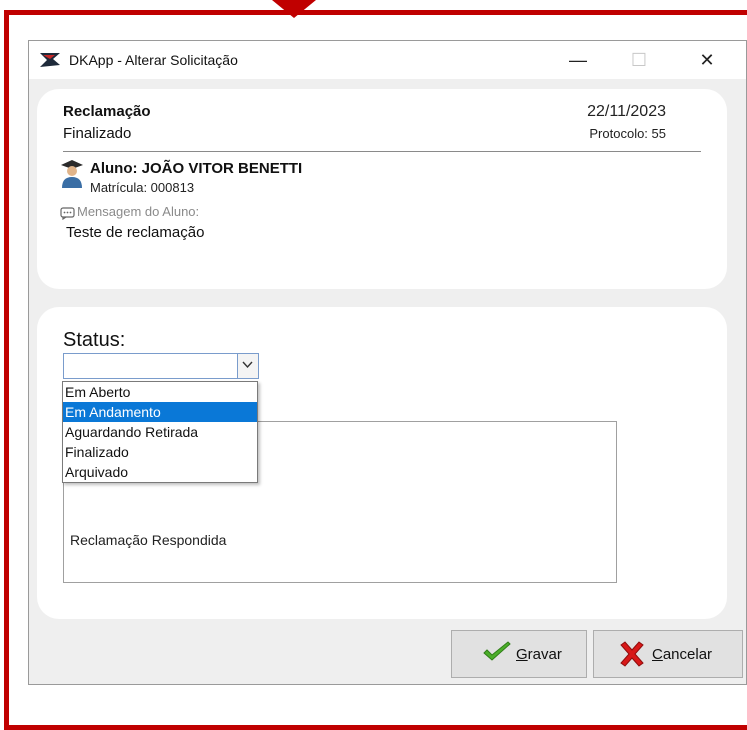  Describe the element at coordinates (138, 211) in the screenshot. I see `message-label: Mensagem do Aluno:` at that location.